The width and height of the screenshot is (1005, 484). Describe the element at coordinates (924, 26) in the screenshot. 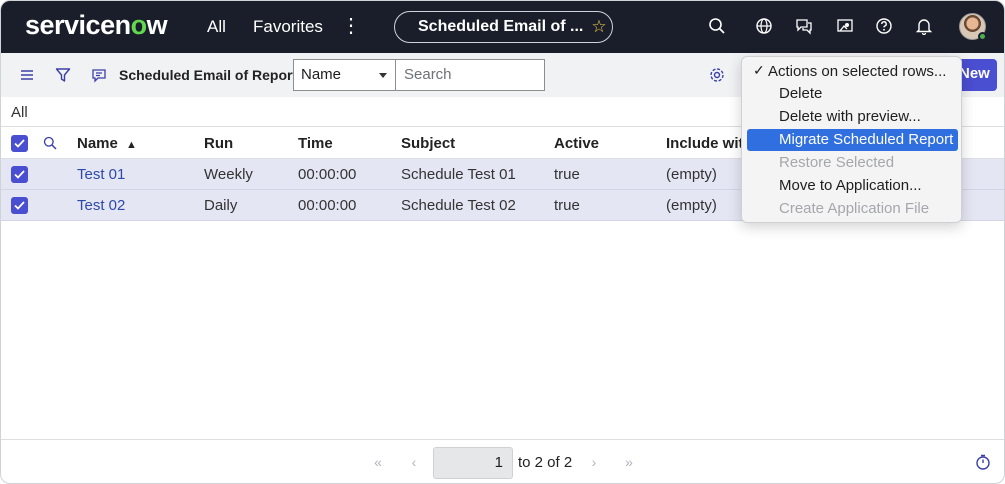

I see `bell-icon` at that location.